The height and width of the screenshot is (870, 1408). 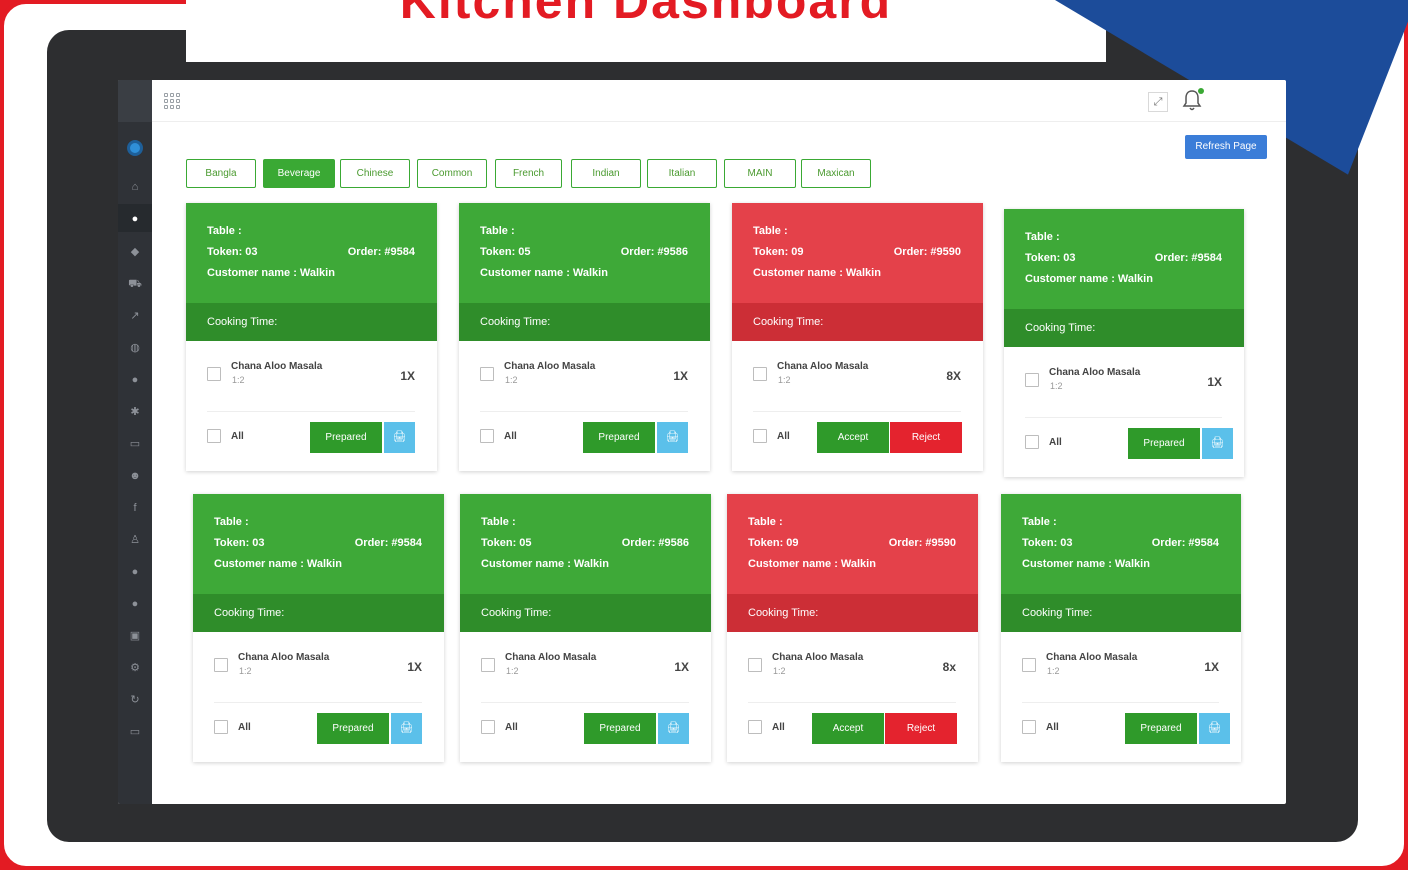 I want to click on chart-icon: ↗, so click(x=135, y=316).